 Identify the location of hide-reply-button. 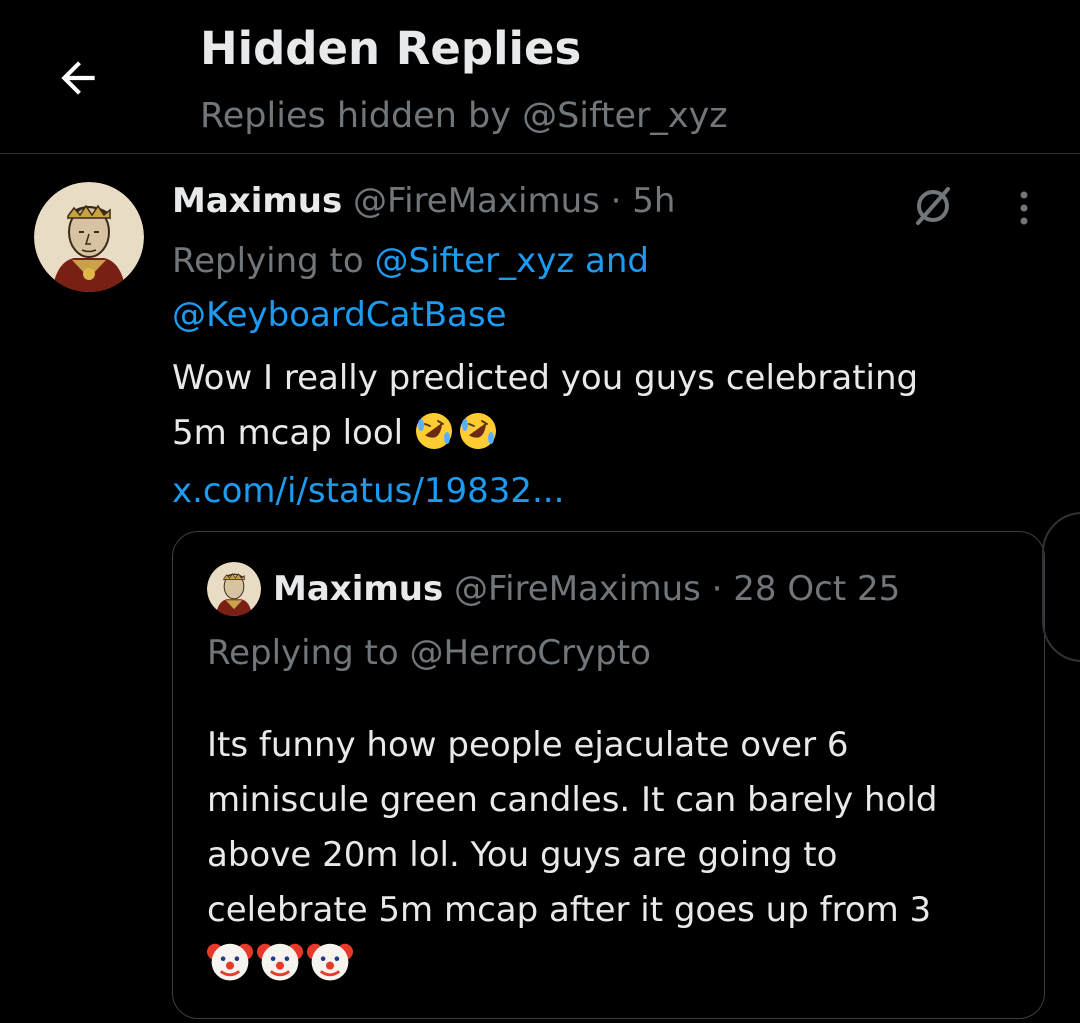
(933, 206).